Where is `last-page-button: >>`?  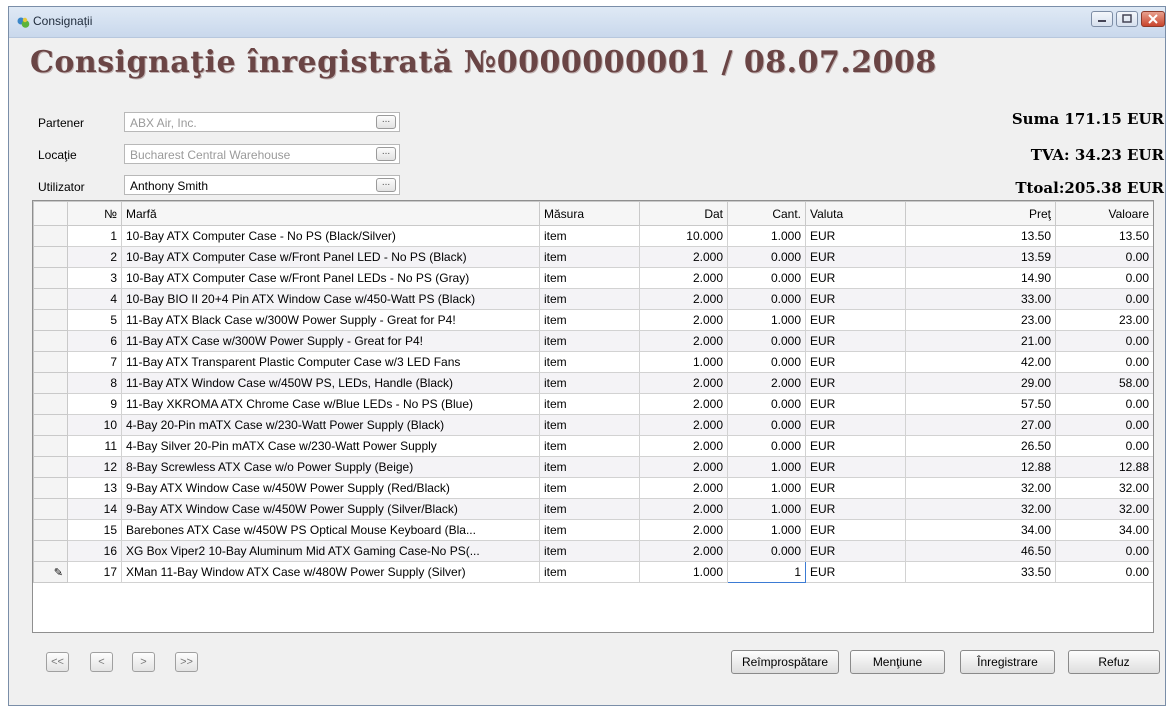
last-page-button: >> is located at coordinates (186, 662).